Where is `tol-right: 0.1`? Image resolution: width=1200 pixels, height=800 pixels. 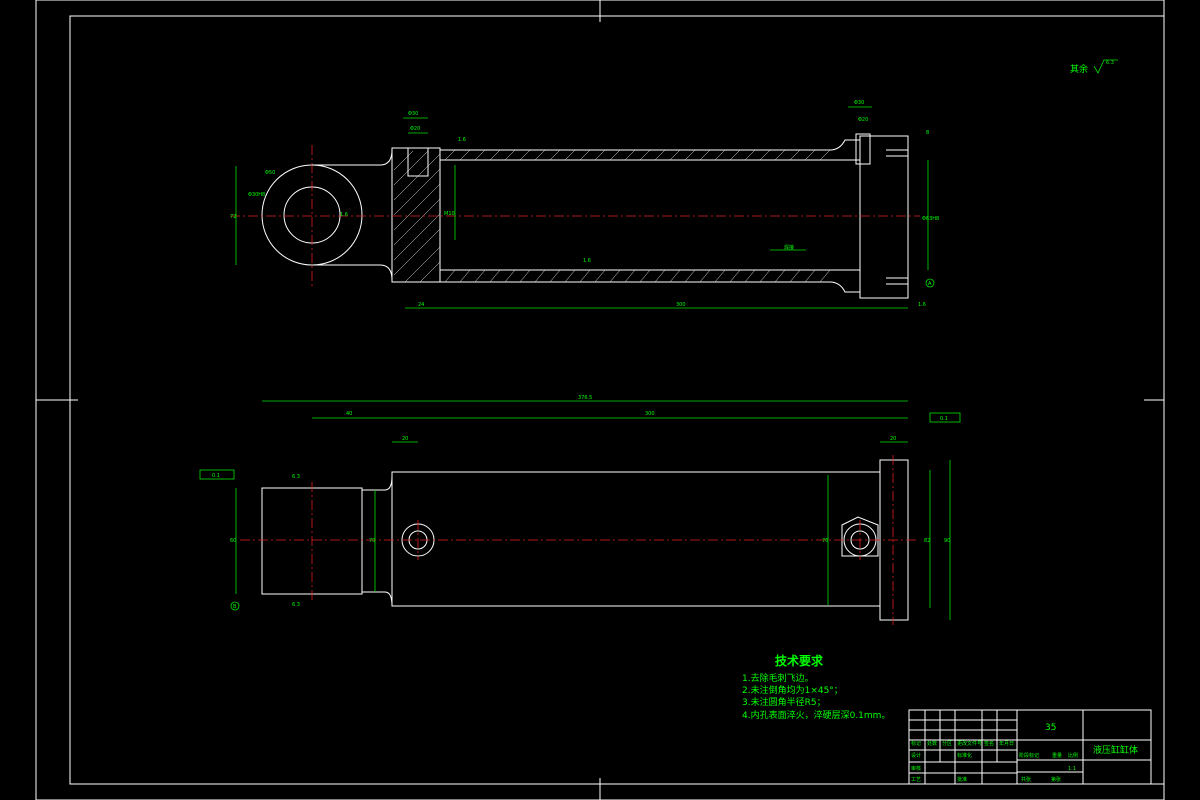
tol-right: 0.1 is located at coordinates (944, 419).